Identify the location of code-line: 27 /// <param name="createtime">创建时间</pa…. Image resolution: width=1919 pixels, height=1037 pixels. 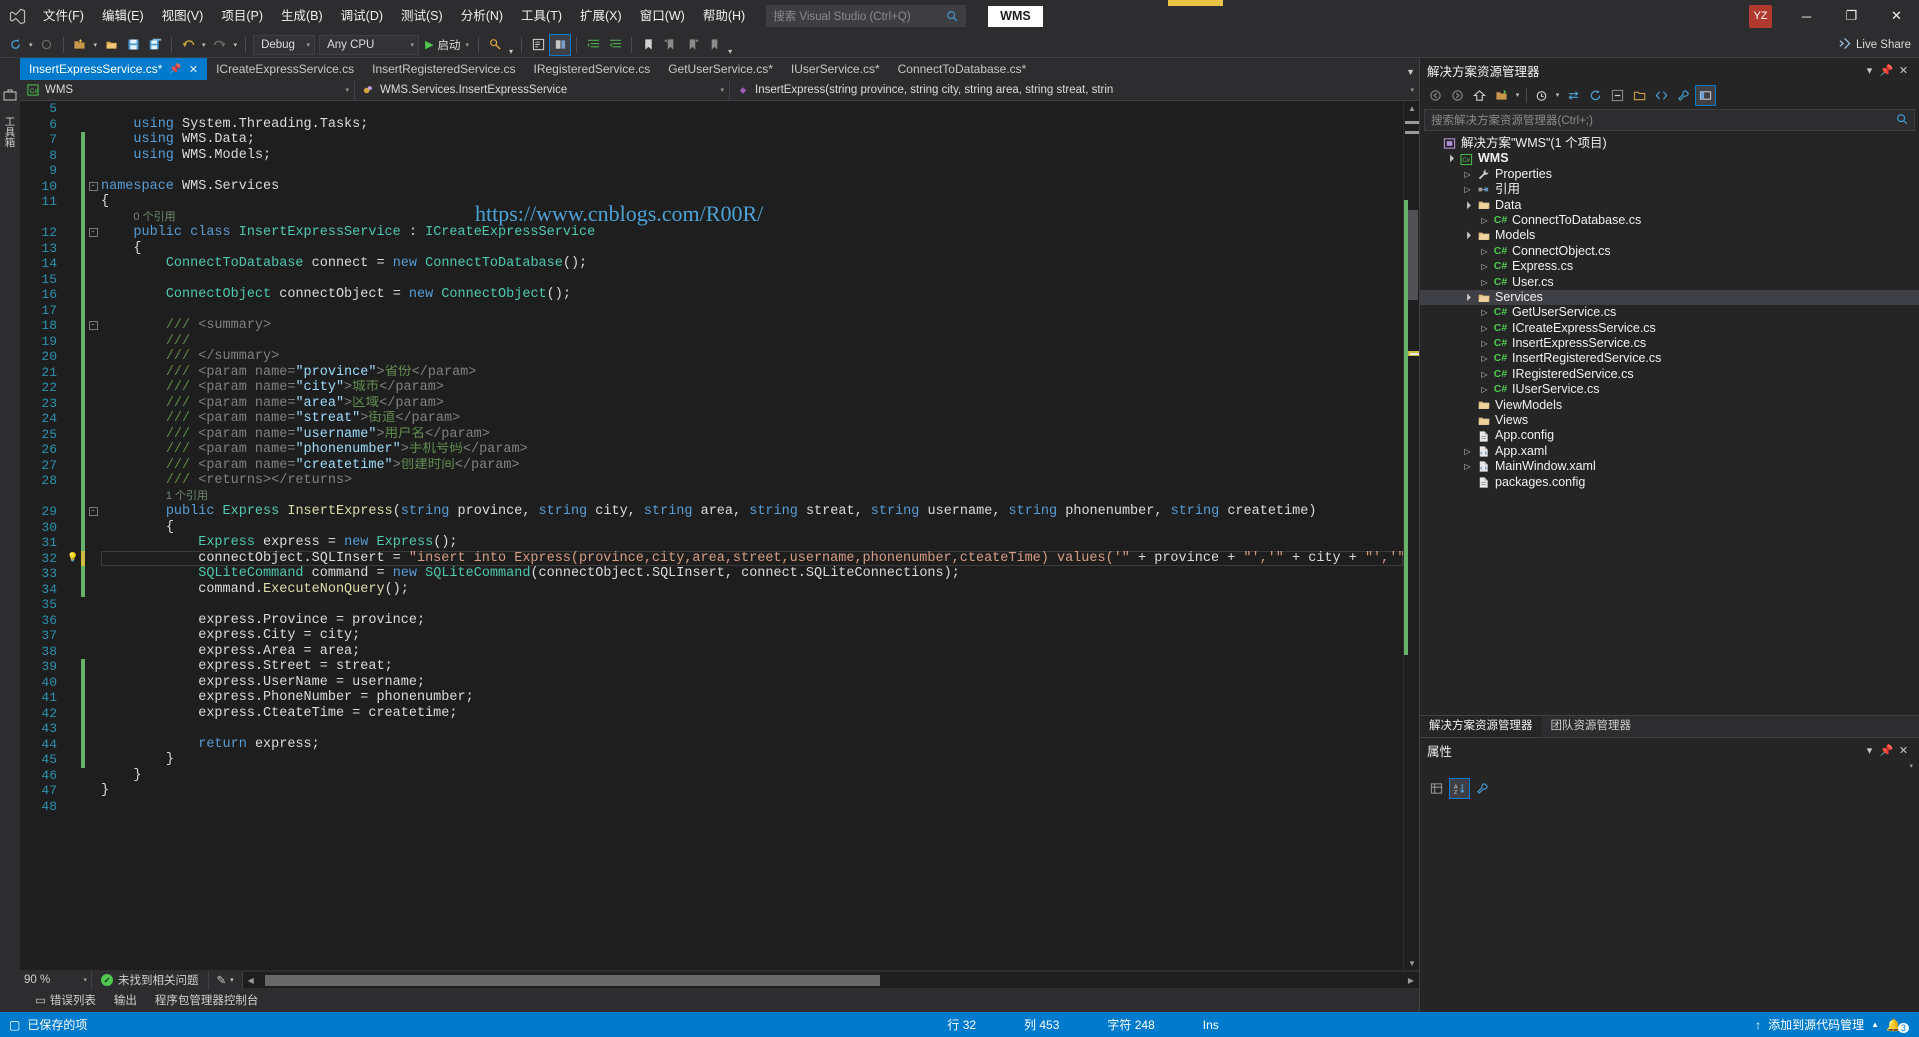
(711, 465).